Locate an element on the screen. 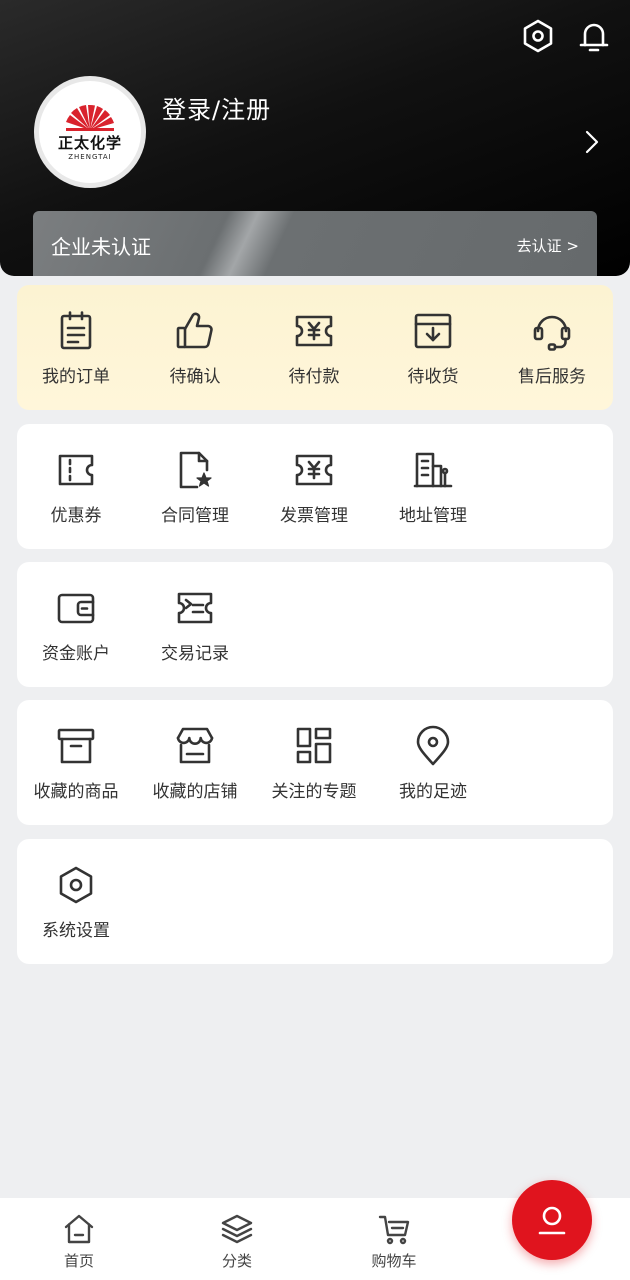  address-mgmt-button: 地址管理 is located at coordinates (433, 486).